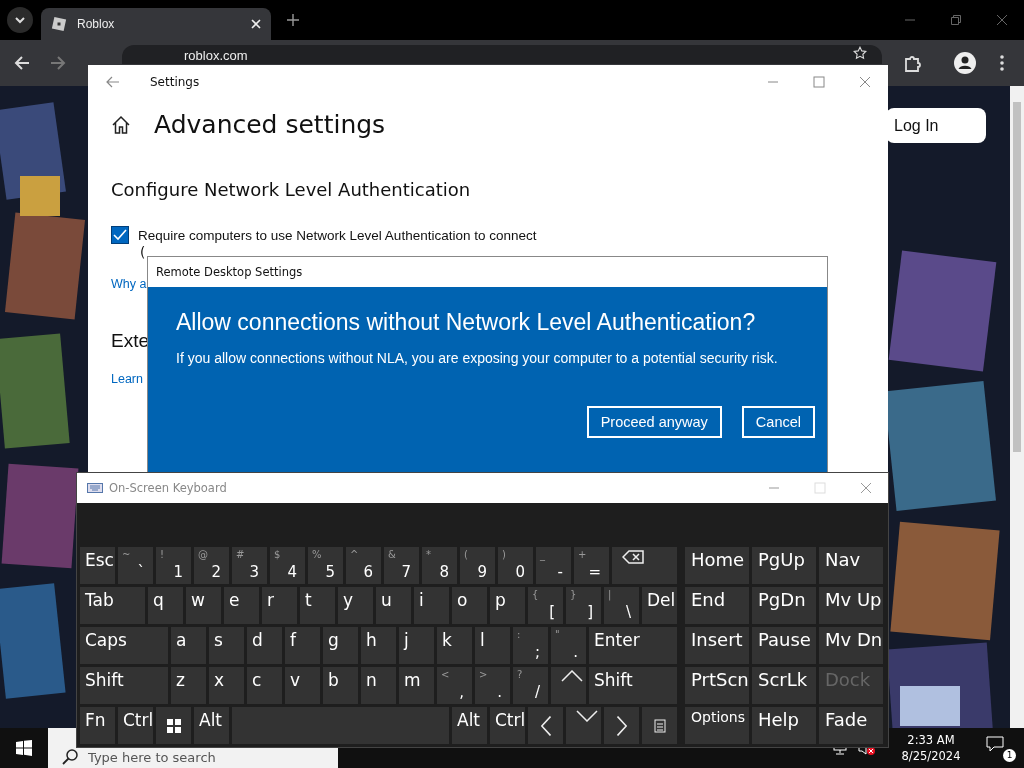 This screenshot has width=1024, height=768. What do you see at coordinates (931, 740) in the screenshot?
I see `clock-time: 2:33 AM` at bounding box center [931, 740].